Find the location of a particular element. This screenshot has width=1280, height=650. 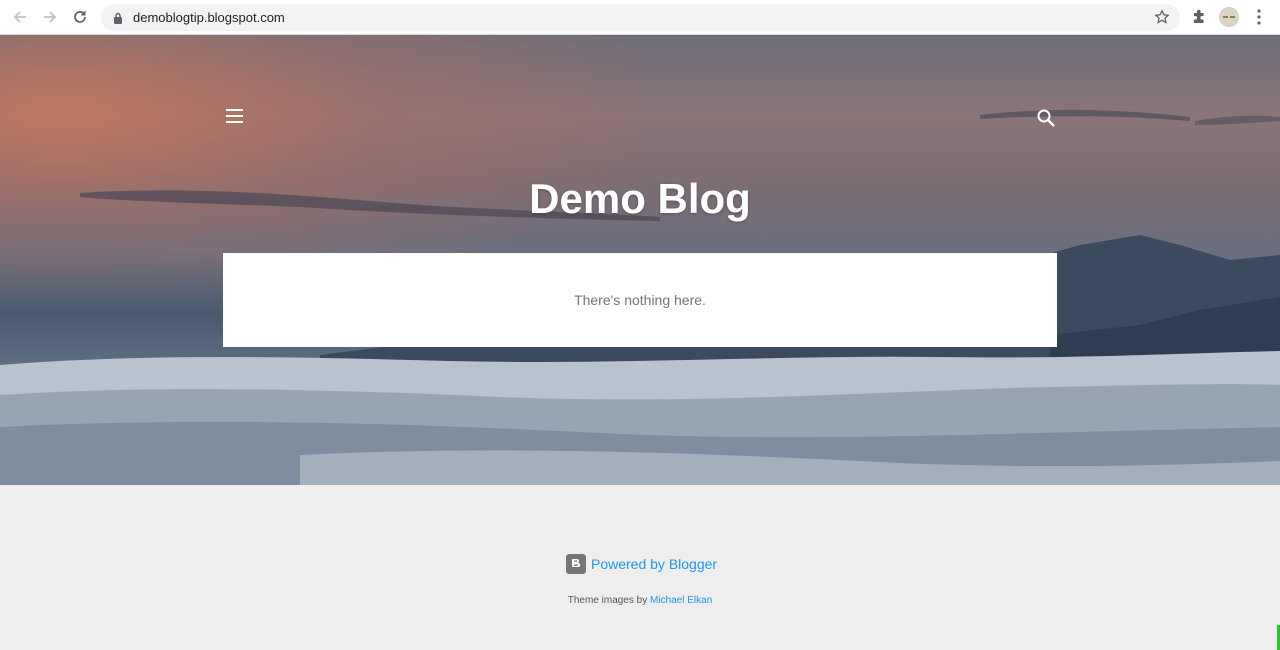

hamburger-menu-icon is located at coordinates (235, 116).